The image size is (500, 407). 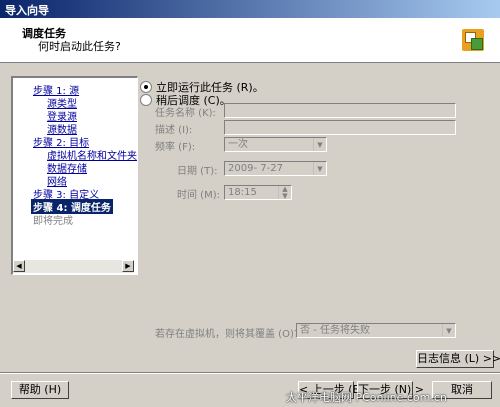 I want to click on time-value: 18:15, so click(x=242, y=192).